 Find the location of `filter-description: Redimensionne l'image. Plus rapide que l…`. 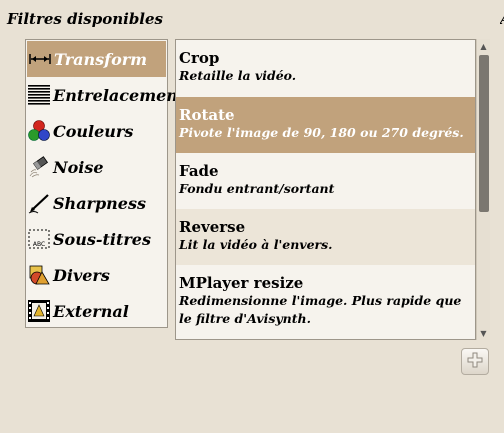

filter-description: Redimensionne l'image. Plus rapide que l… is located at coordinates (320, 309).